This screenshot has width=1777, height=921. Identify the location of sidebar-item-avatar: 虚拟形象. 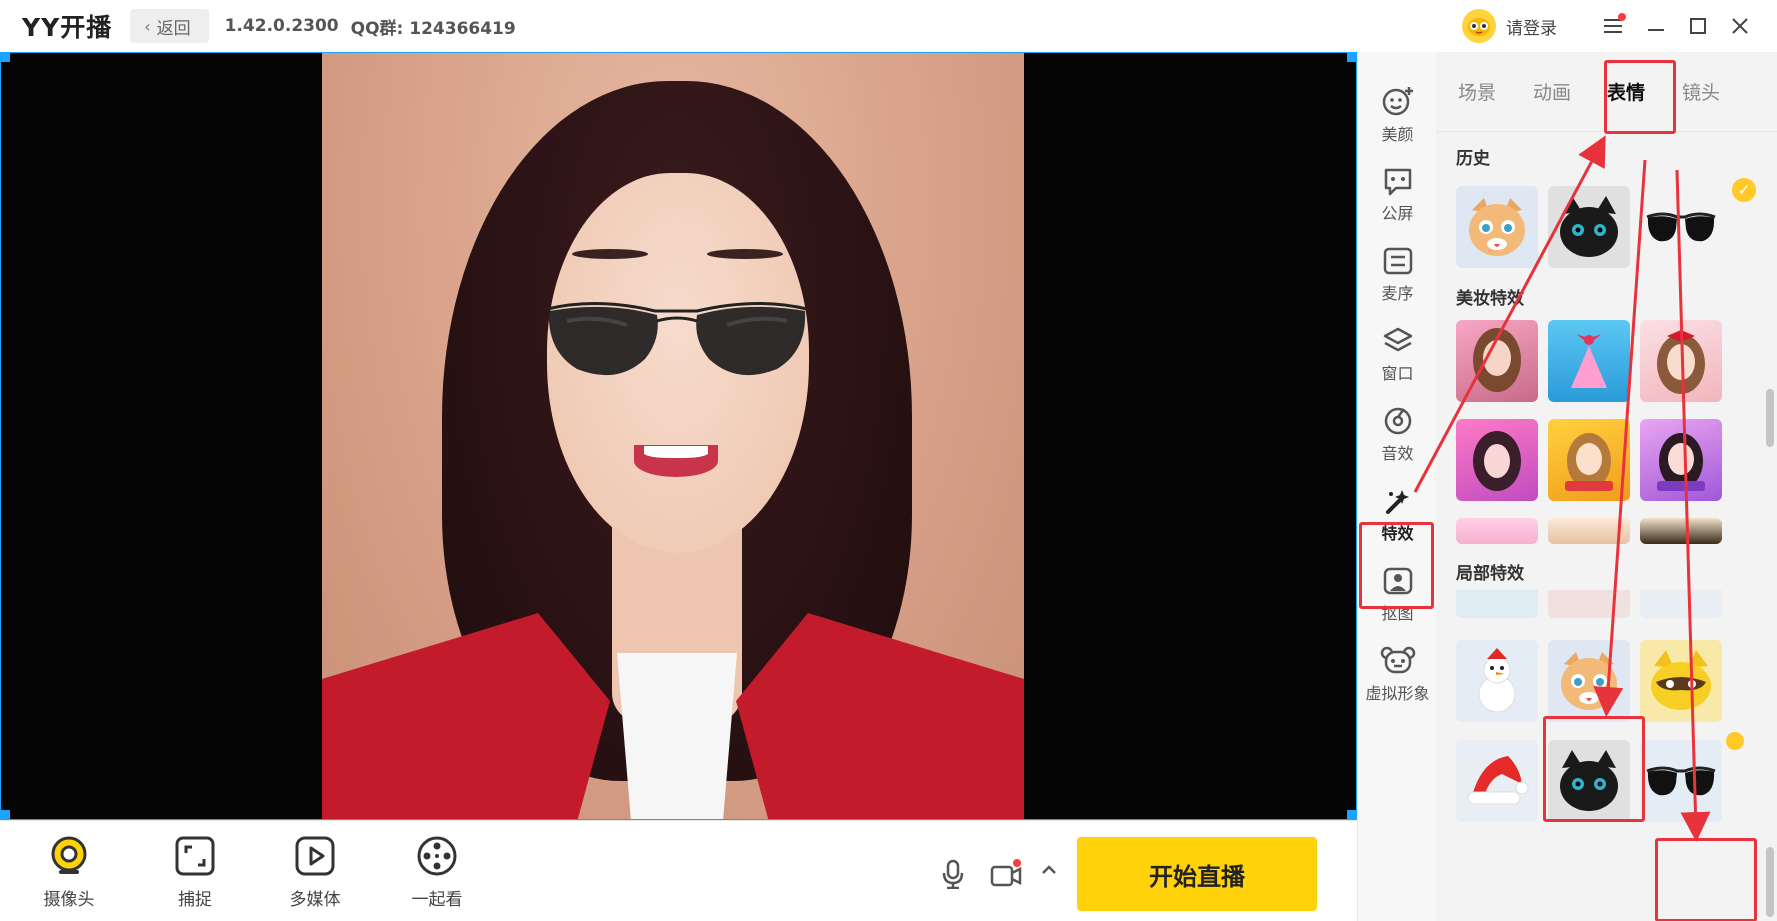
(1397, 675).